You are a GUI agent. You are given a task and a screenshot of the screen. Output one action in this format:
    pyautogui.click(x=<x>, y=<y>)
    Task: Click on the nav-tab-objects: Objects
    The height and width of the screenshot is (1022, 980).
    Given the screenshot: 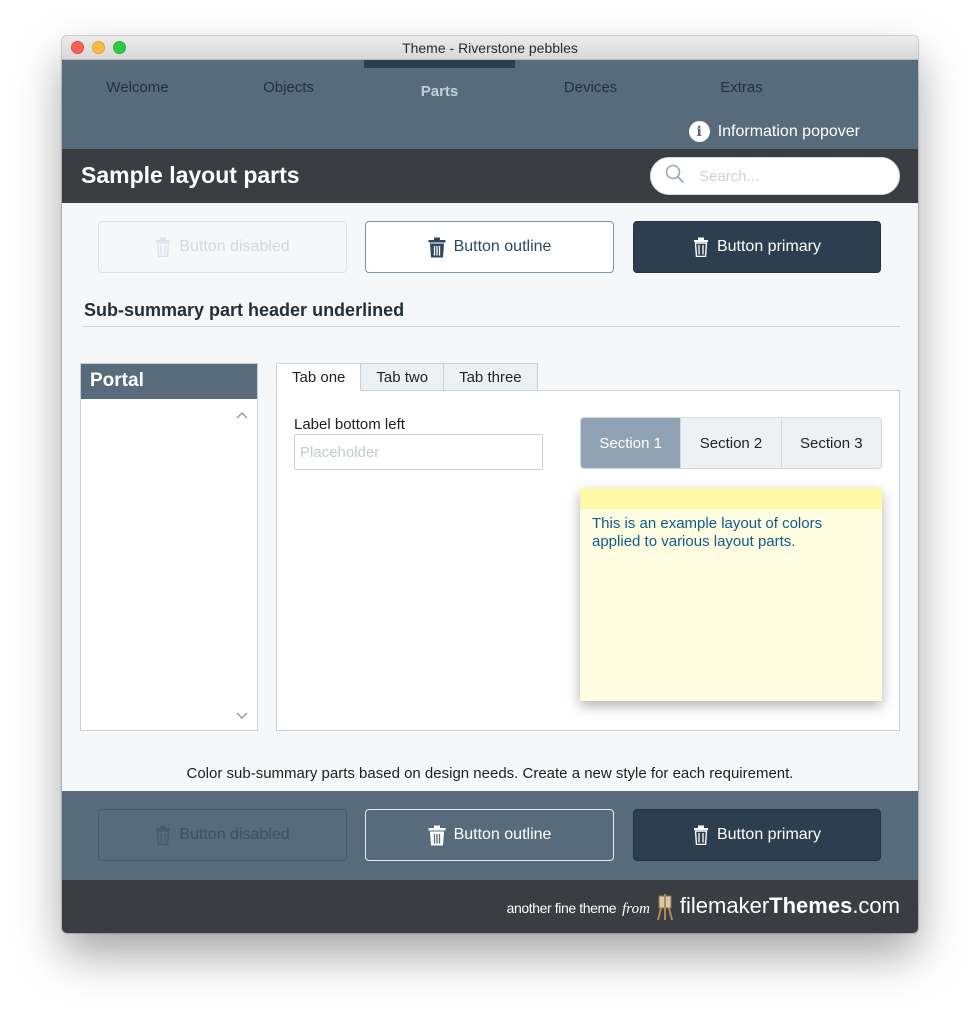 What is the action you would take?
    pyautogui.click(x=288, y=88)
    